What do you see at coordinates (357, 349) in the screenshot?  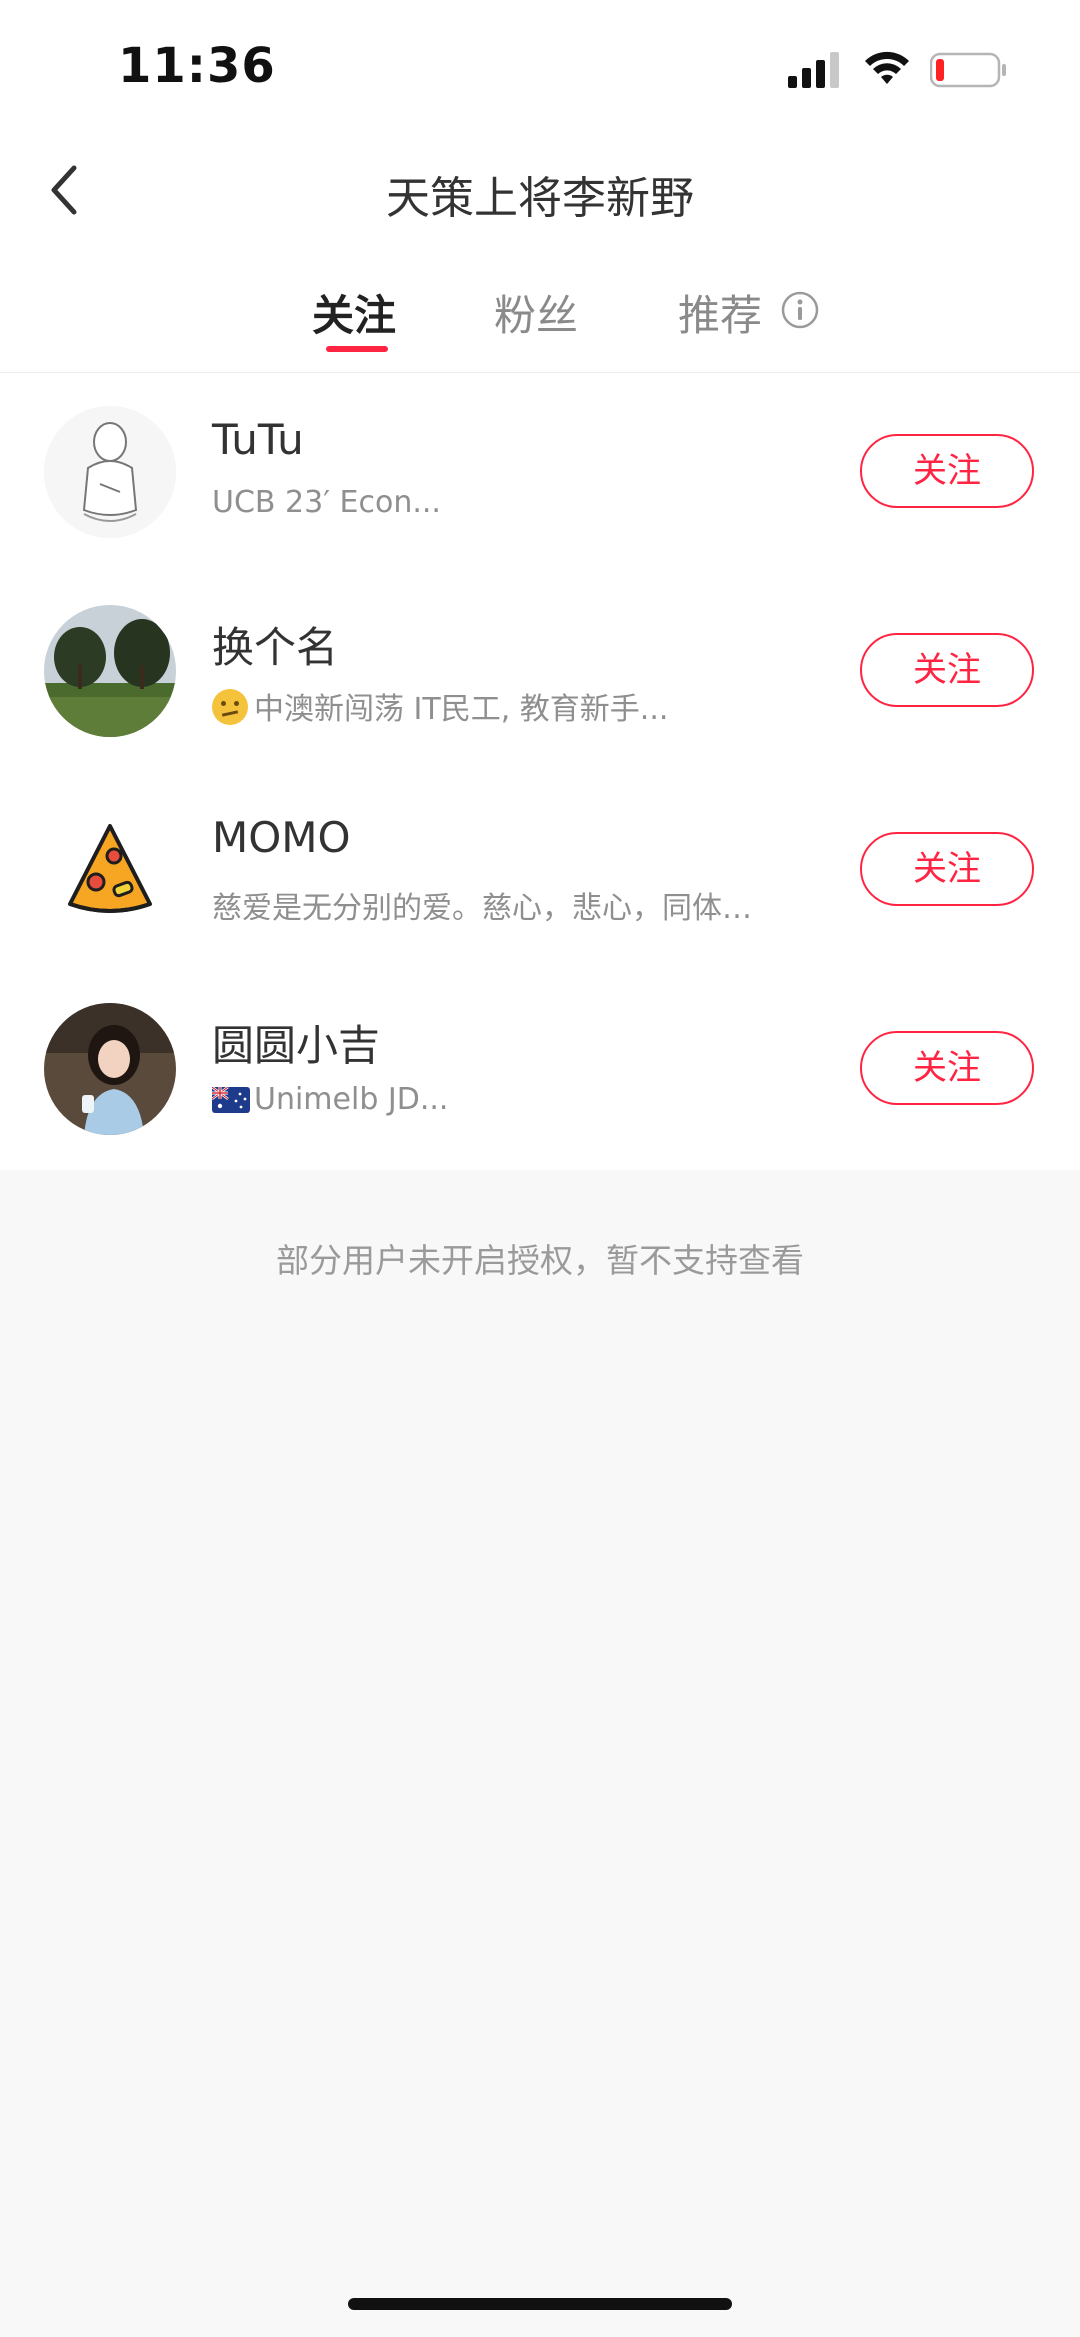 I see `active-tab-indicator` at bounding box center [357, 349].